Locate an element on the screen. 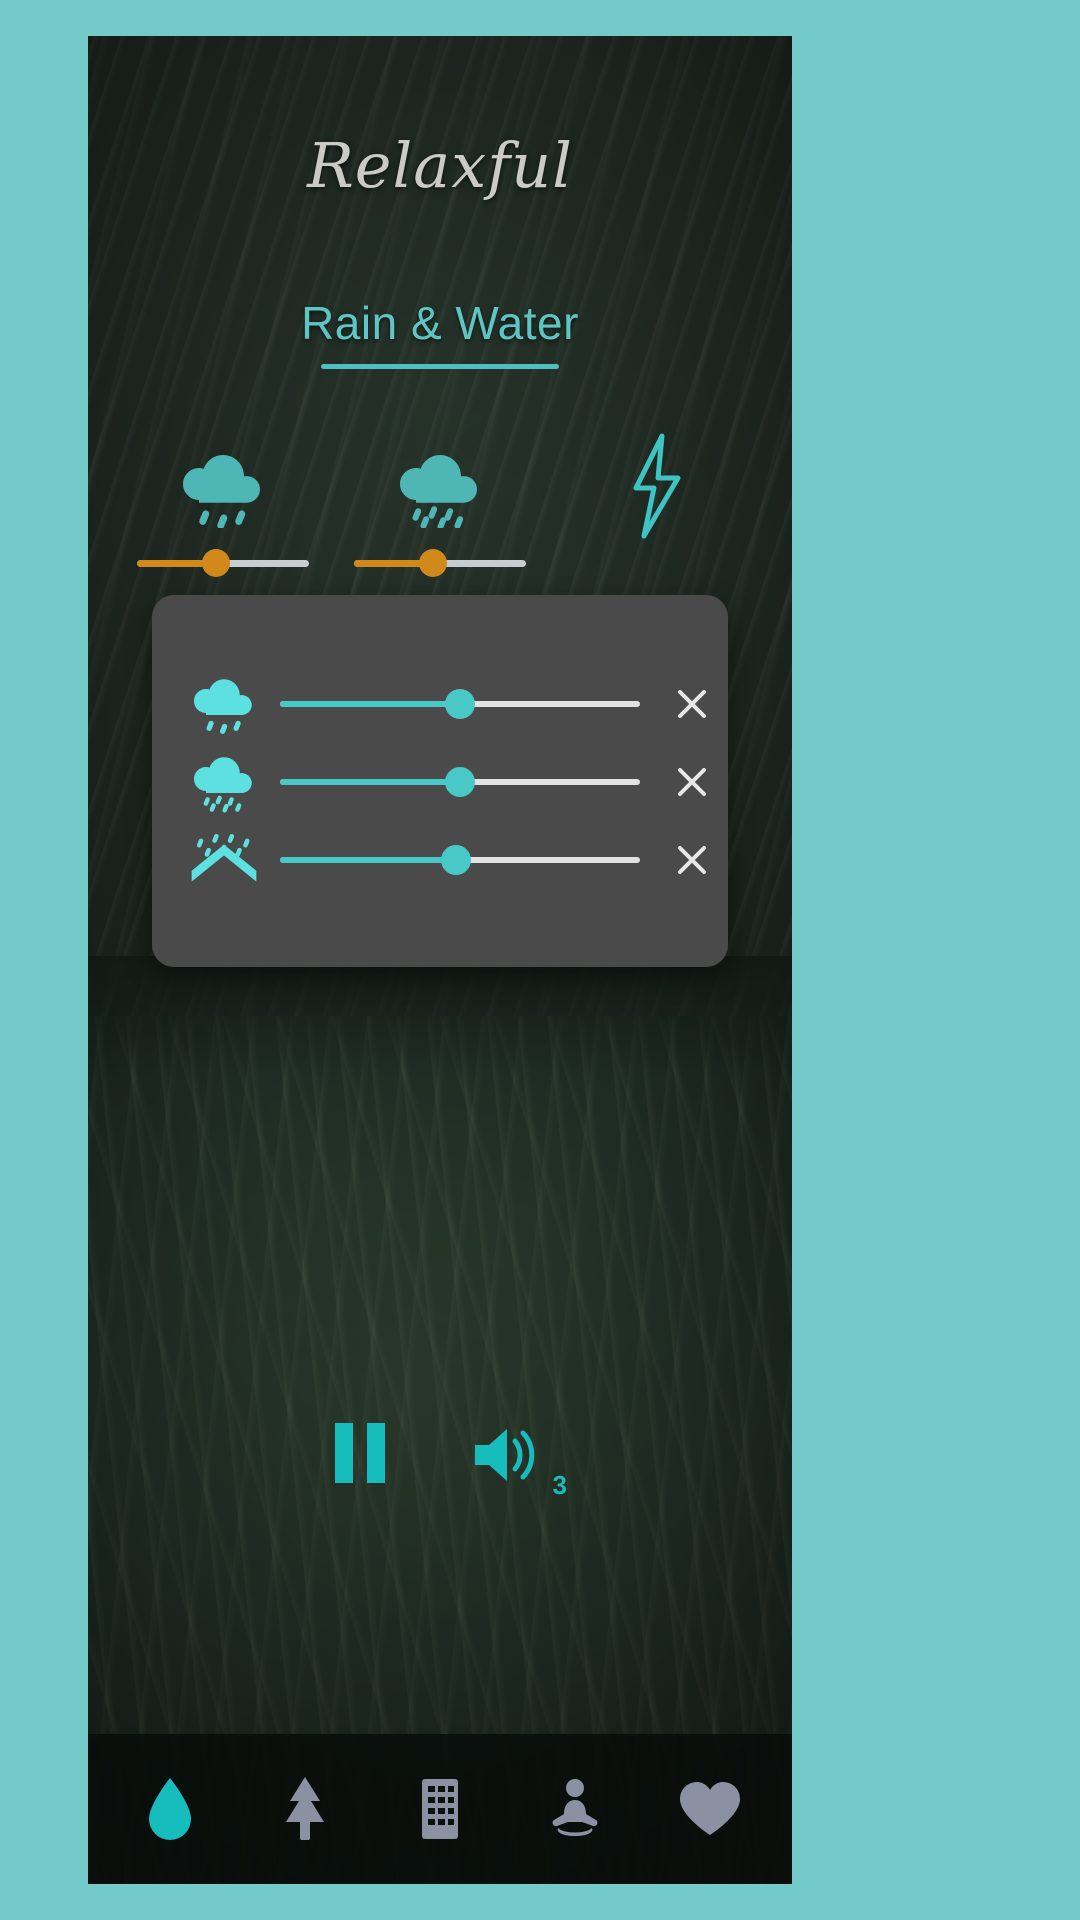  nav-favorites is located at coordinates (710, 1809).